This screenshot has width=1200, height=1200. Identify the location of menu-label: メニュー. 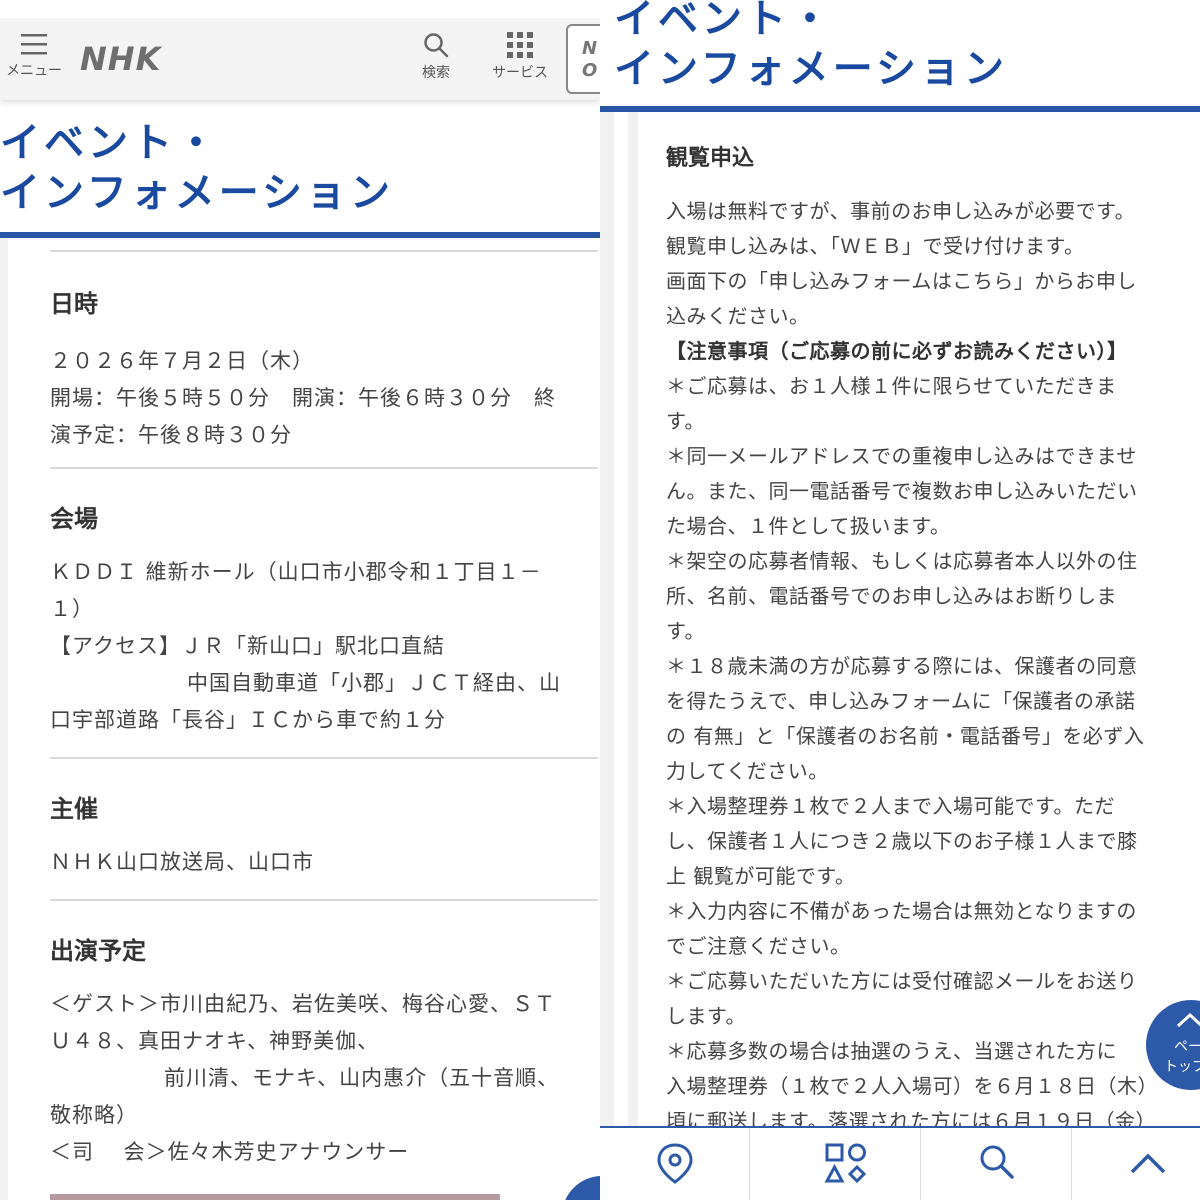
(34, 71).